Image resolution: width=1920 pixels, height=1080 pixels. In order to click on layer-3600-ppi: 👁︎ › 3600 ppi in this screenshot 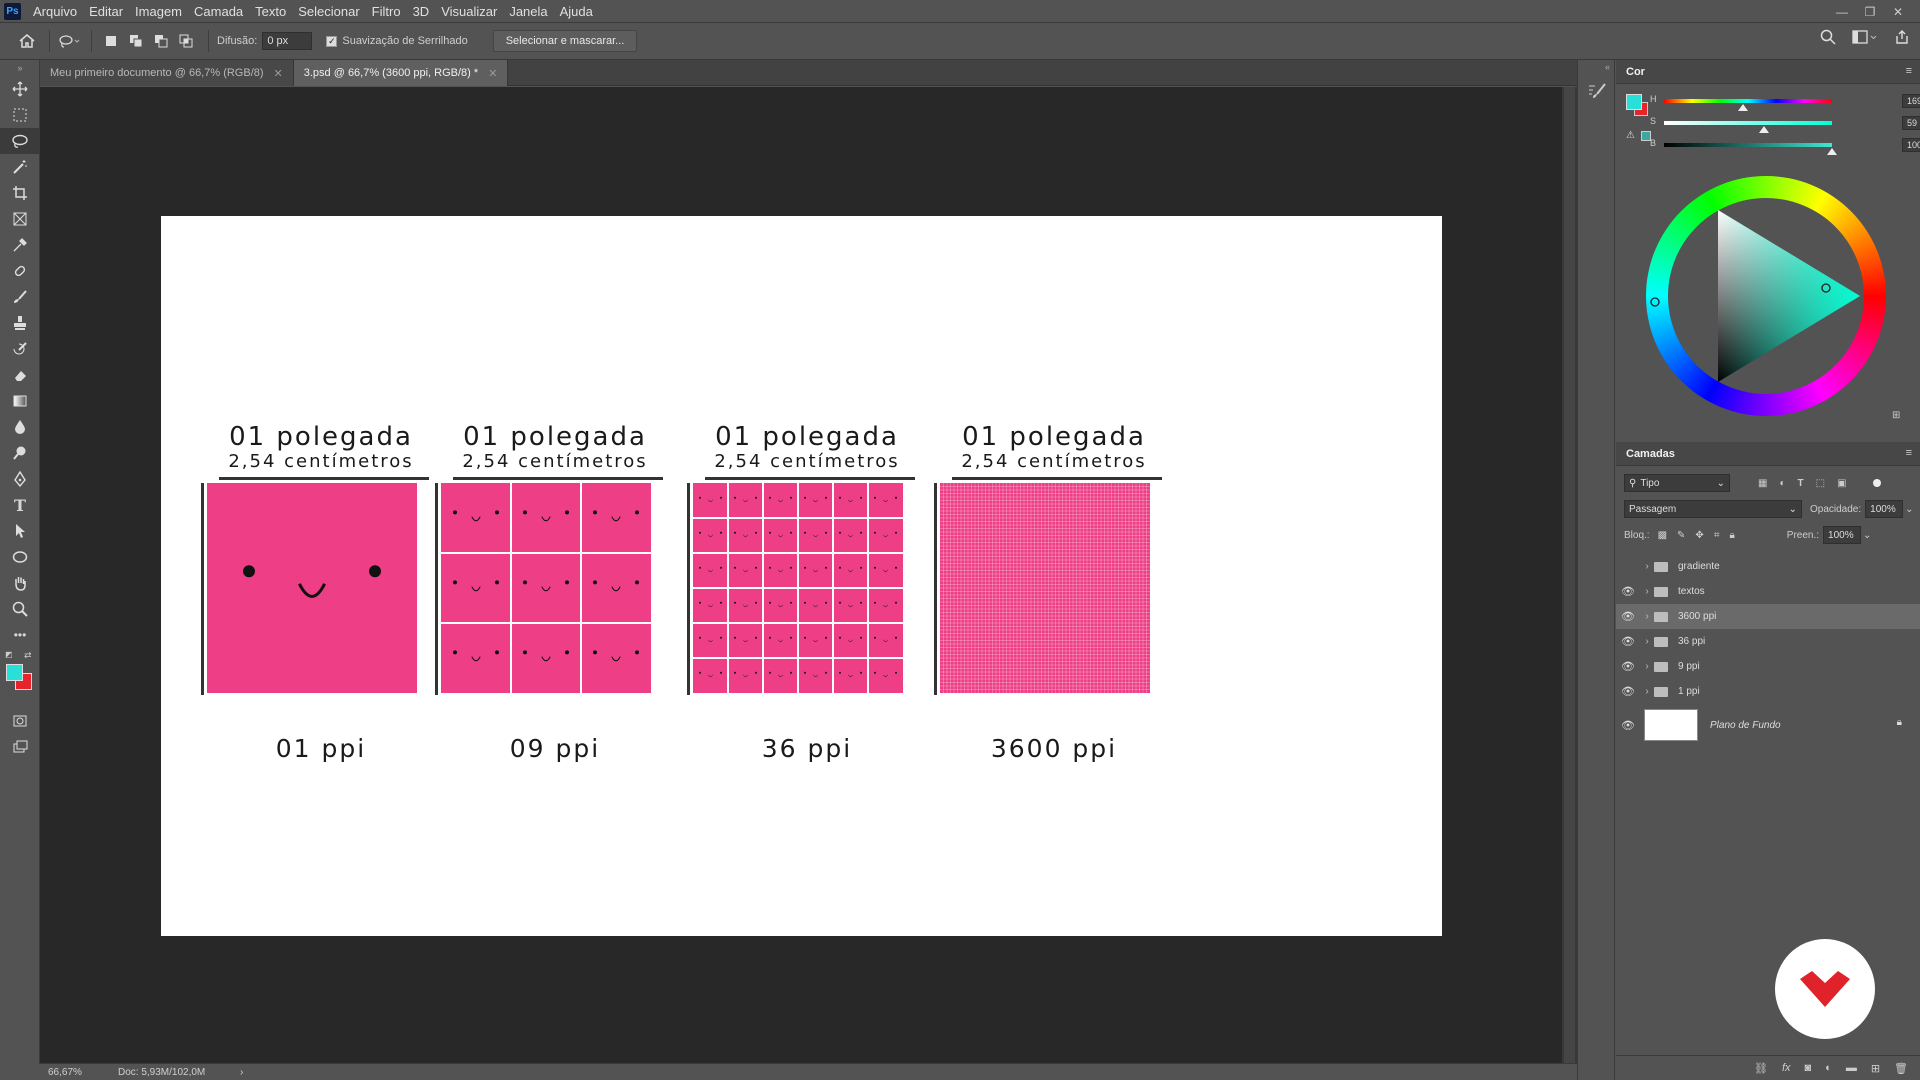, I will do `click(1768, 616)`.